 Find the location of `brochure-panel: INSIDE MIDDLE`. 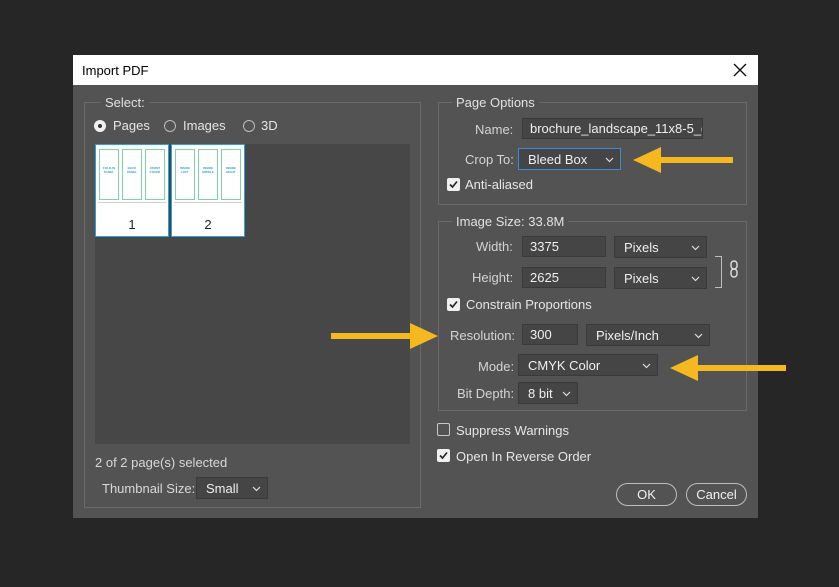

brochure-panel: INSIDE MIDDLE is located at coordinates (208, 174).